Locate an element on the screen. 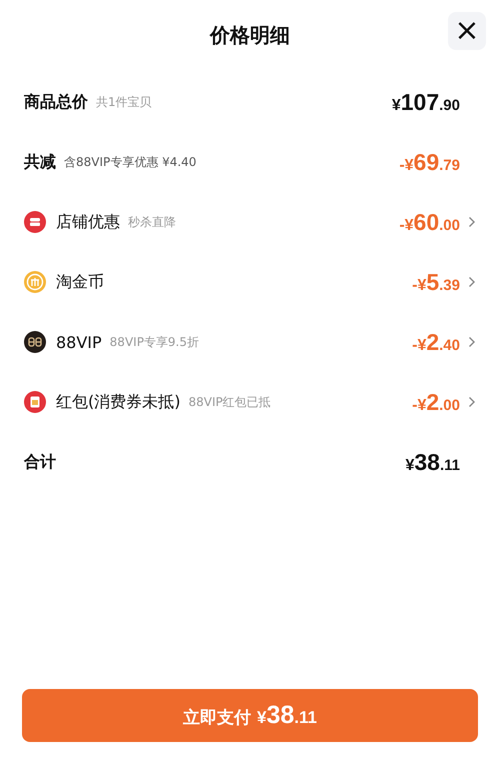 The image size is (500, 764). amount-text: ¥38.11 is located at coordinates (432, 462).